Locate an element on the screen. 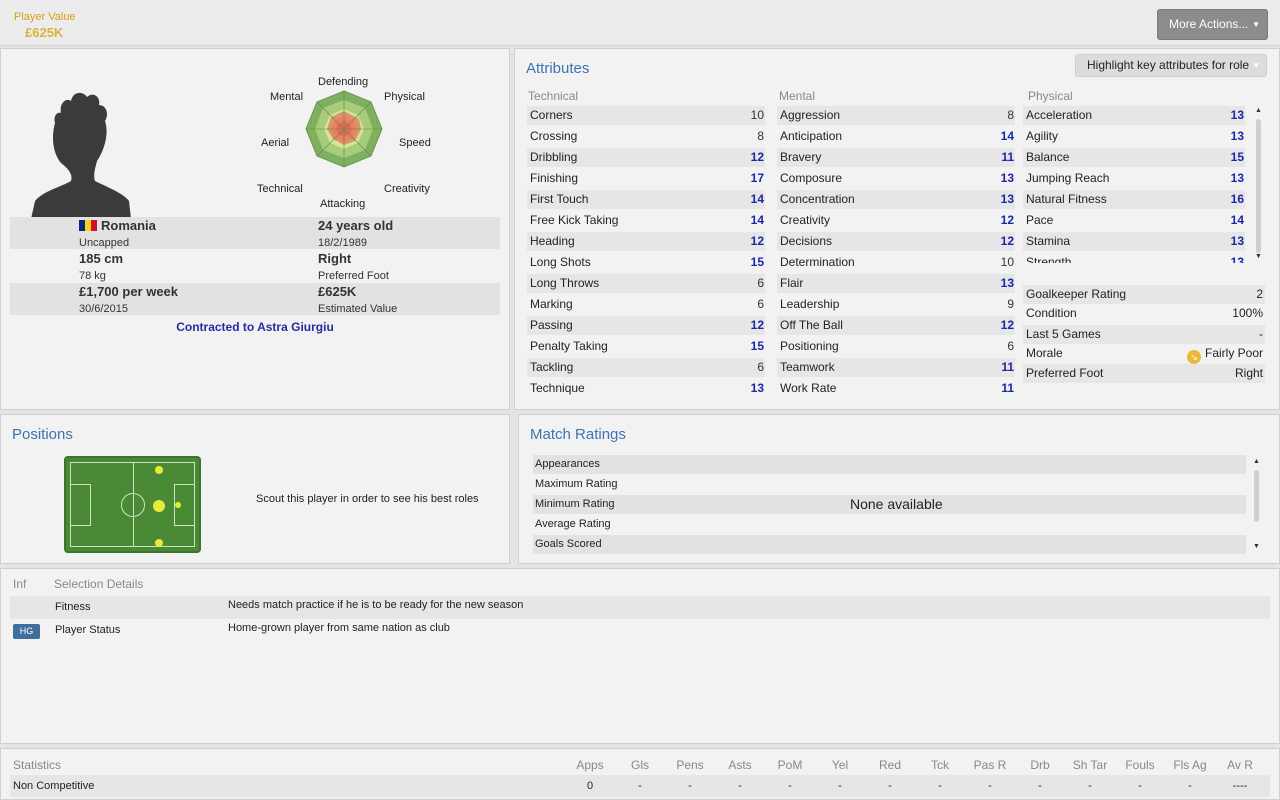  physical-attribute-row: Agility 13 is located at coordinates (1134, 136).